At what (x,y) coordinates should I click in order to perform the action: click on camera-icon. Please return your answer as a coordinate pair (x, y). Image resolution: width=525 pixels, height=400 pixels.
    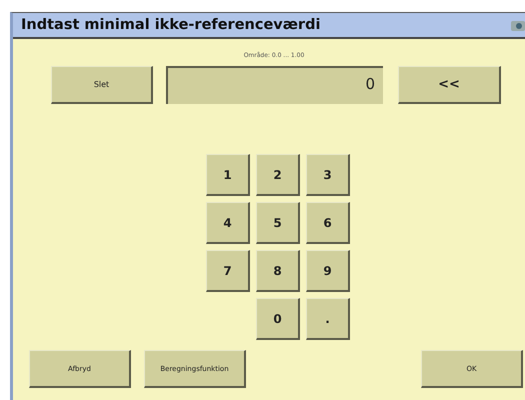
    Looking at the image, I should click on (518, 25).